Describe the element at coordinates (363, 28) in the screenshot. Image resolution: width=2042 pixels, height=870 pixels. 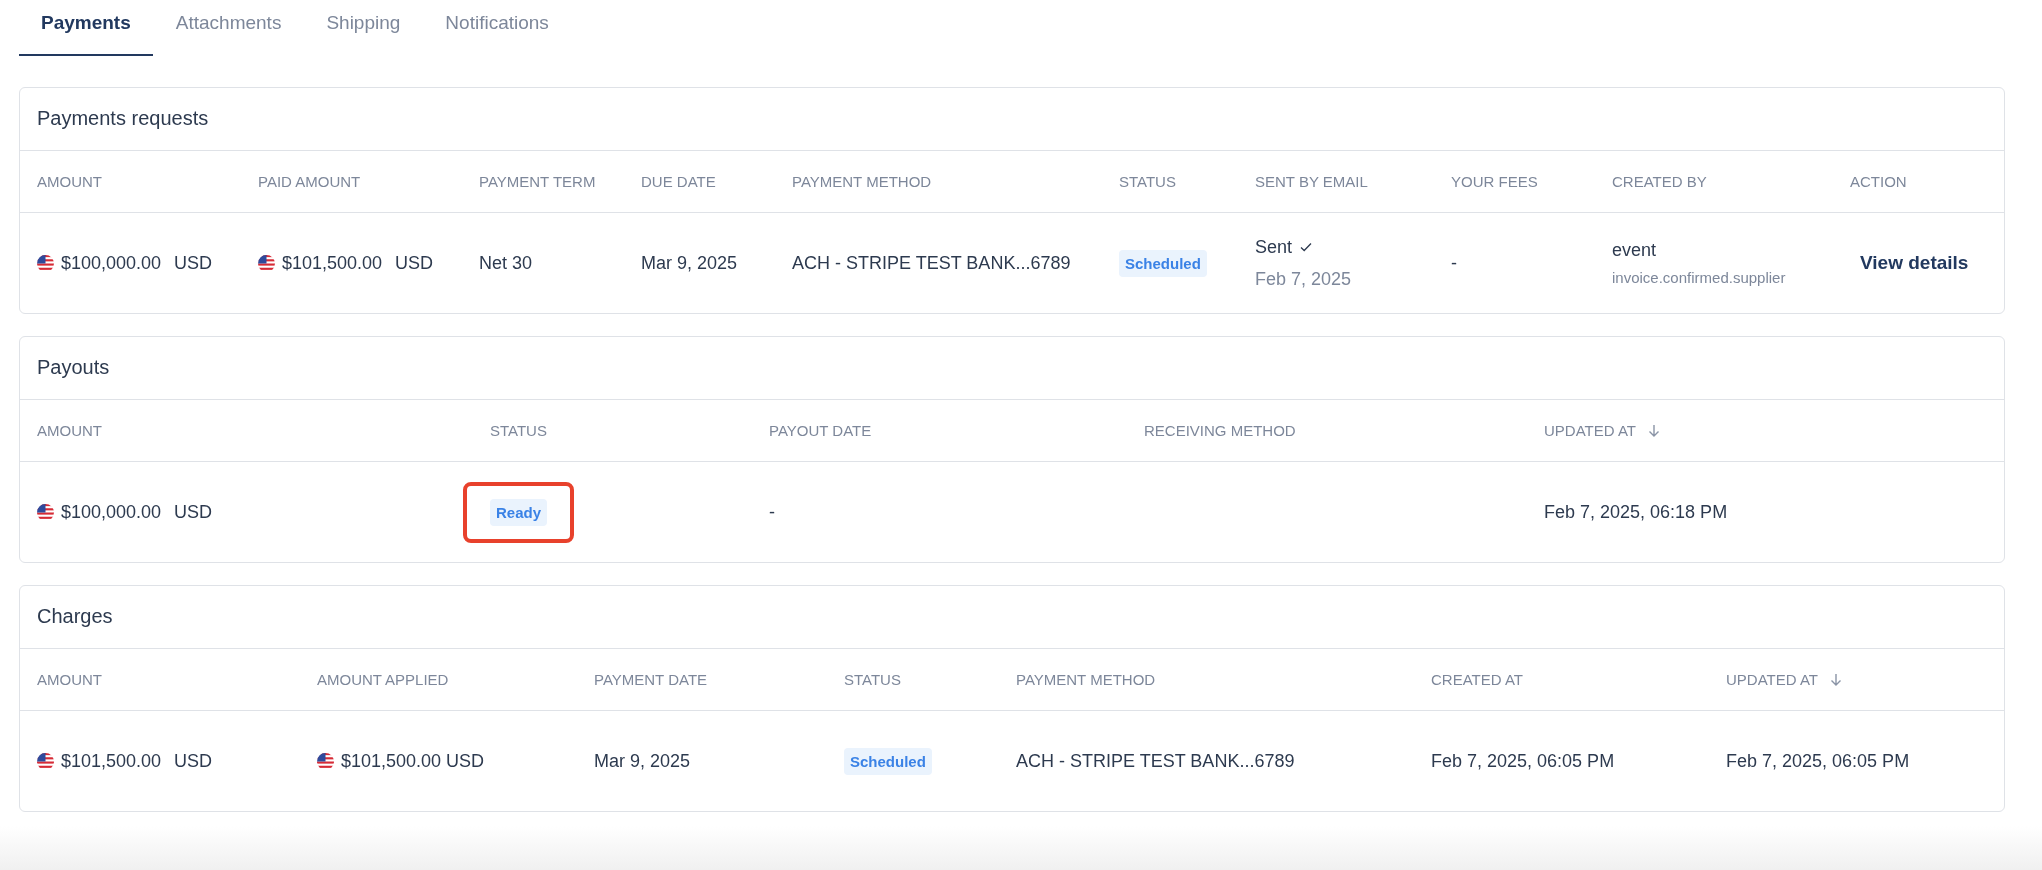
I see `tab: Shipping` at that location.